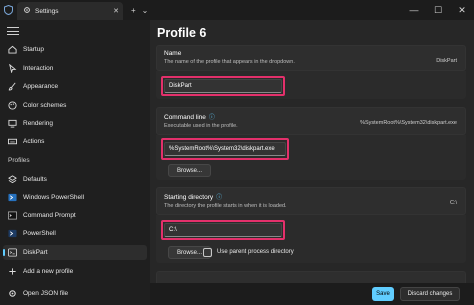 This screenshot has height=305, width=474. I want to click on sidebar-item-rendering: Rendering, so click(75, 123).